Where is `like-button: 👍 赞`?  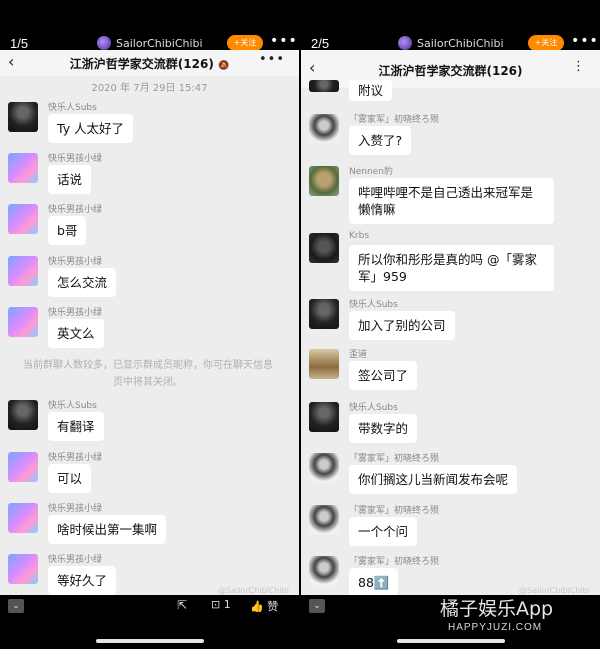 like-button: 👍 赞 is located at coordinates (264, 606).